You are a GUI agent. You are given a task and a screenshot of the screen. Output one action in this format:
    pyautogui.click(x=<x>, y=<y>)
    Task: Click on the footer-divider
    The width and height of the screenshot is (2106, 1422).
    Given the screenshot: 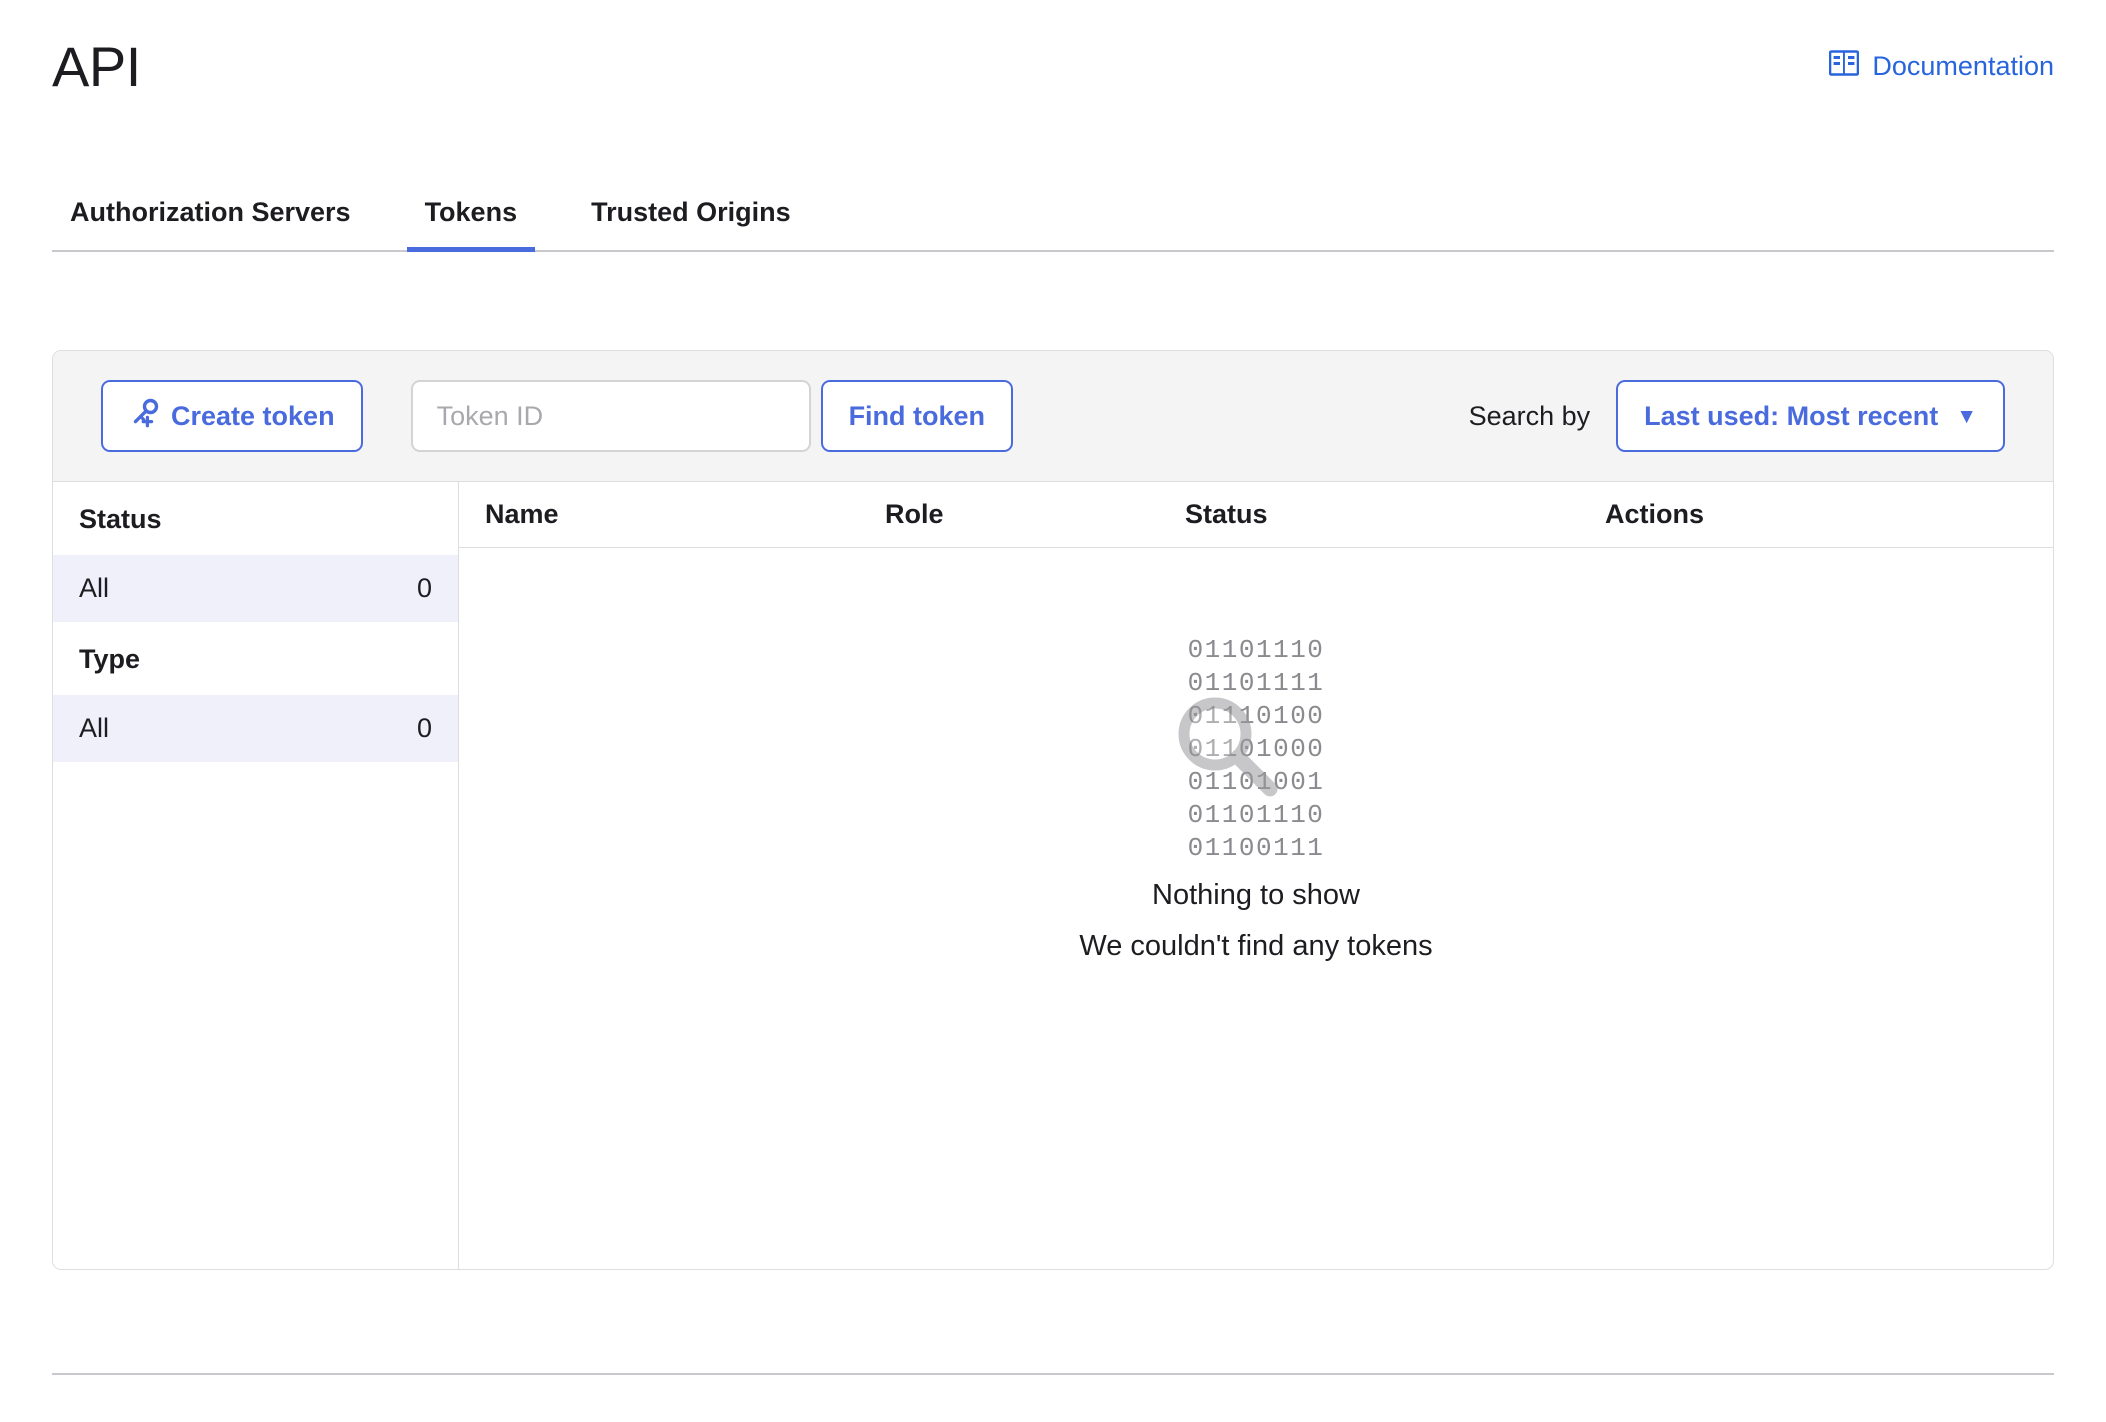 What is the action you would take?
    pyautogui.click(x=1053, y=1374)
    